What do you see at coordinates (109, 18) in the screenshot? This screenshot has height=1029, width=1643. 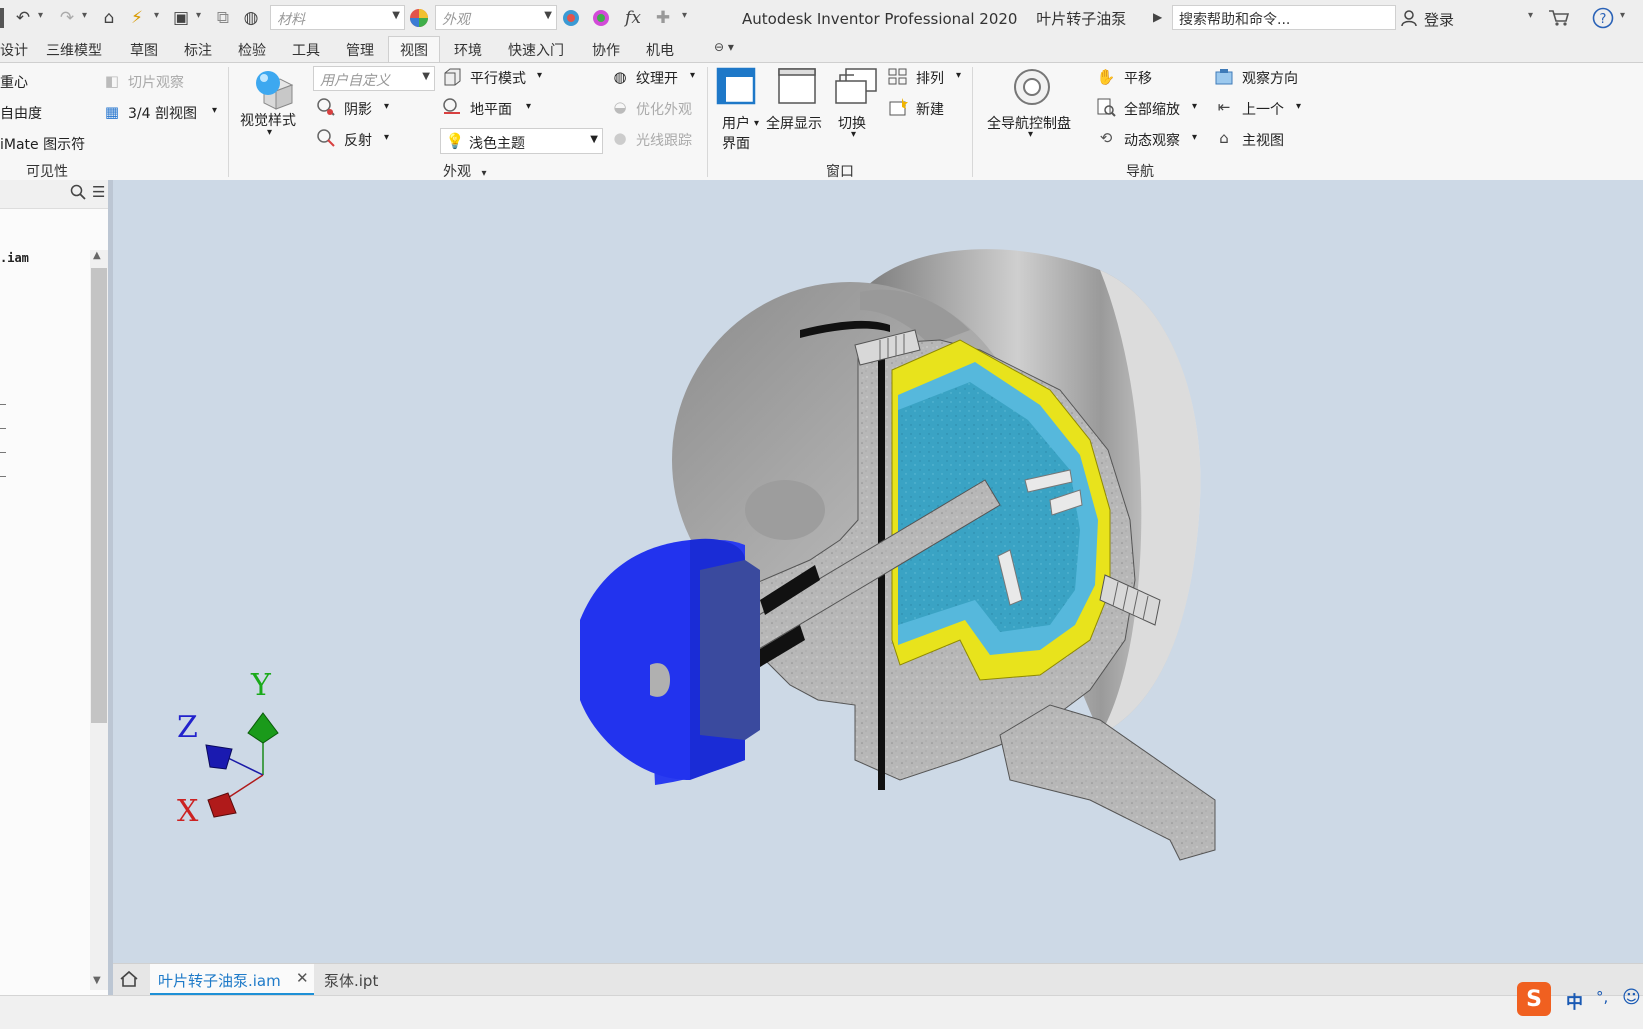 I see `home-icon: ⌂` at bounding box center [109, 18].